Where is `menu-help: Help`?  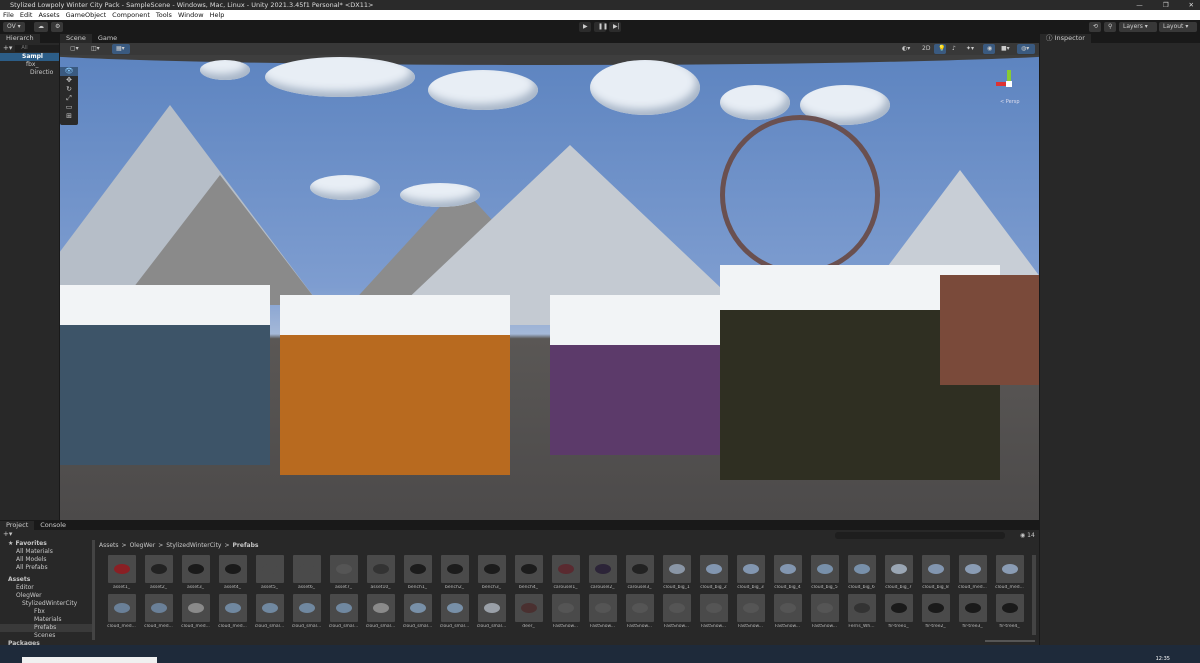 menu-help: Help is located at coordinates (217, 15).